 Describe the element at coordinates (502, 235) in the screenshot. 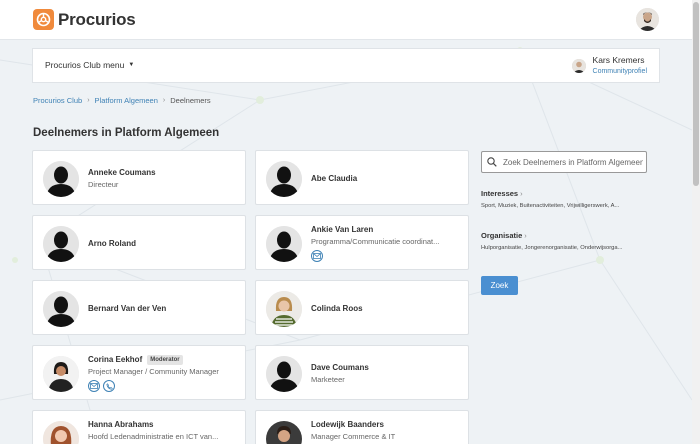

I see `filter-title-text: Organisatie` at that location.